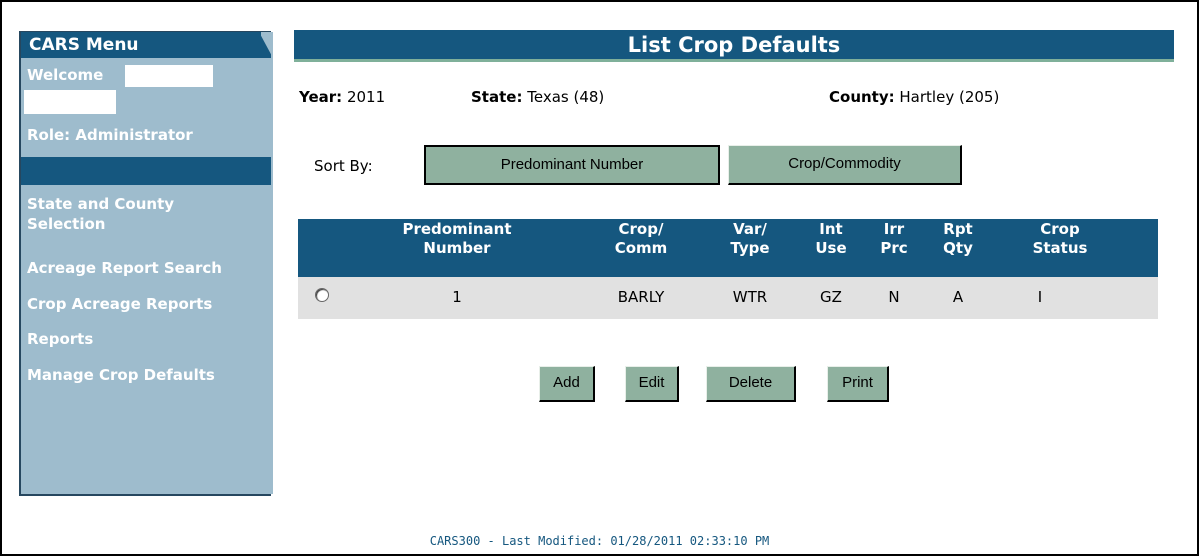  I want to click on state-info: State: Texas (48), so click(537, 97).